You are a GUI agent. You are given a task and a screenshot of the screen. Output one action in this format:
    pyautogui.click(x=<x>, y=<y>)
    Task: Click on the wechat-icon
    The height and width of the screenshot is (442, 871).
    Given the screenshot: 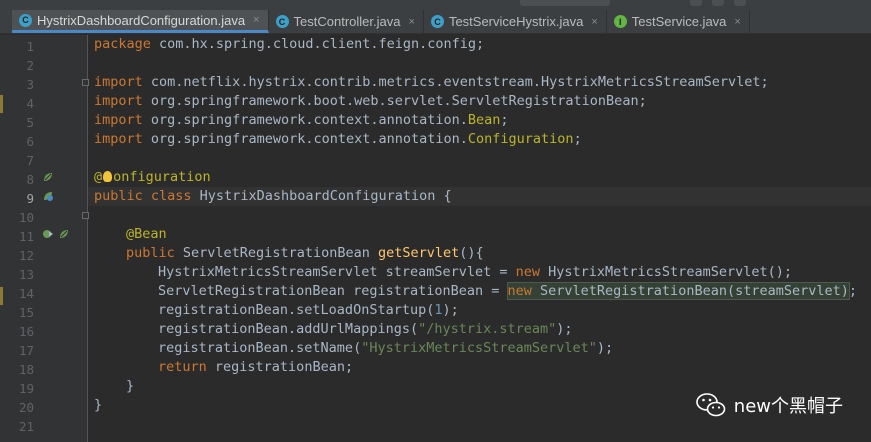 What is the action you would take?
    pyautogui.click(x=710, y=405)
    